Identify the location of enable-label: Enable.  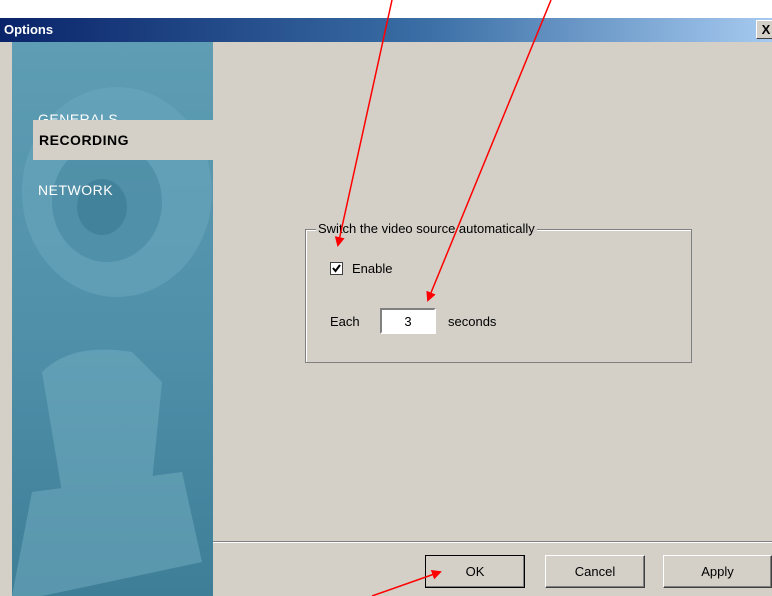
(372, 268).